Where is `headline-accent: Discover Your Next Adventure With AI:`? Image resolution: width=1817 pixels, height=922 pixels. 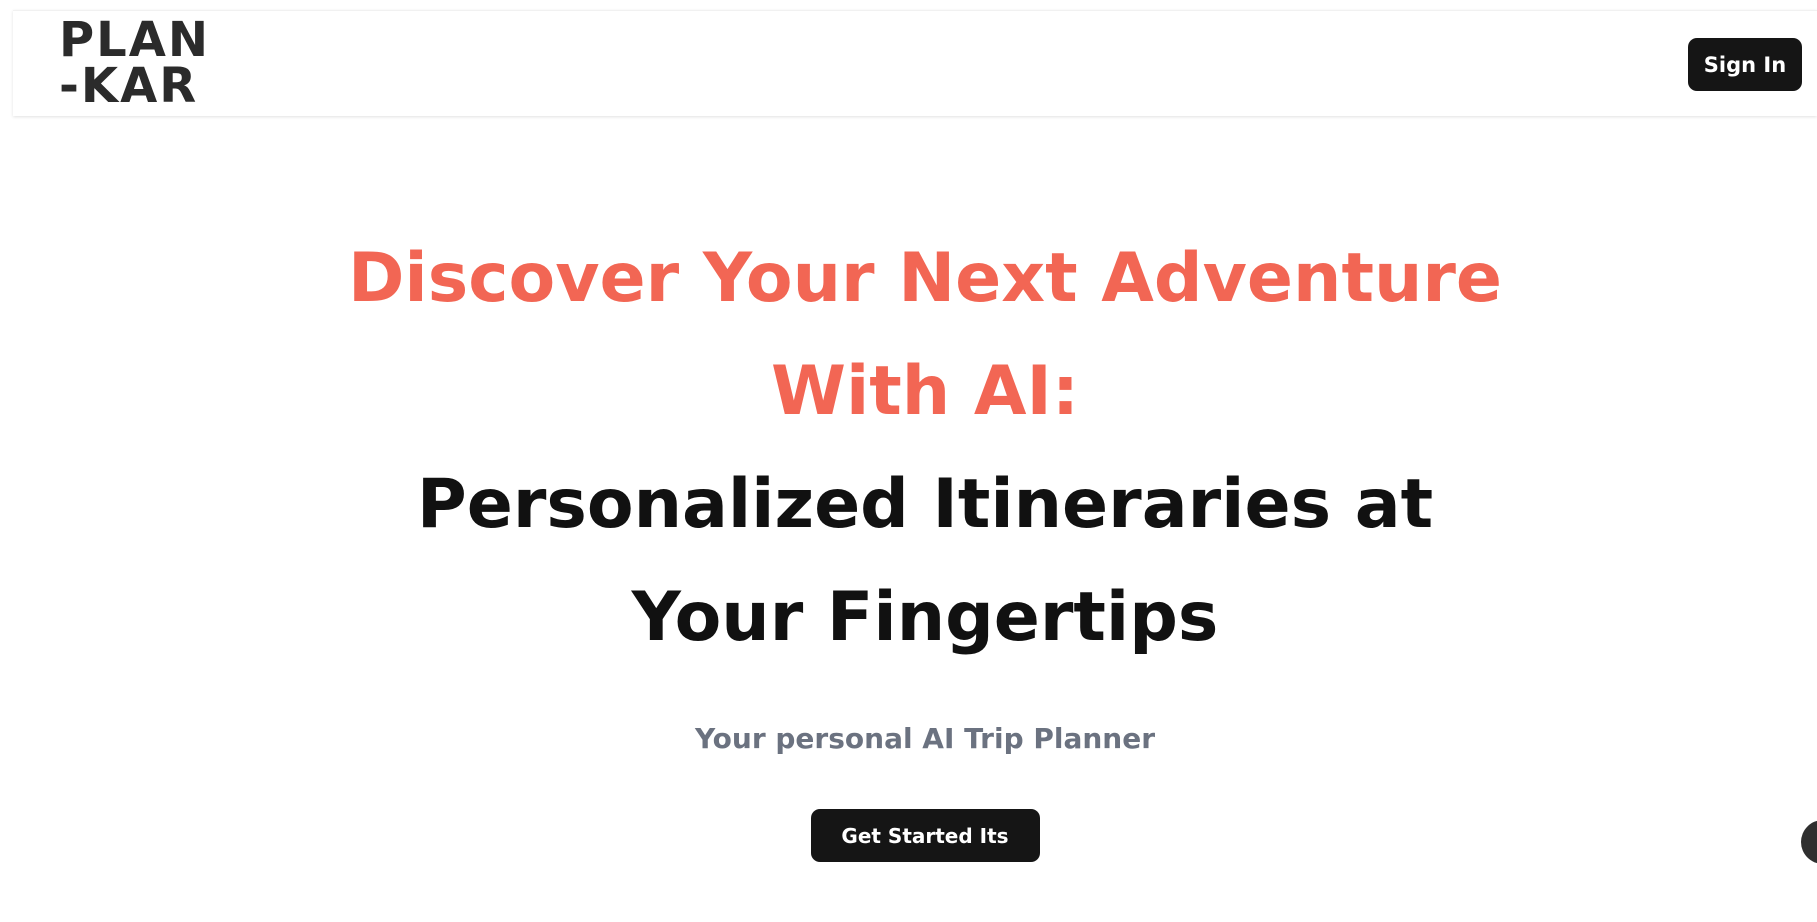 headline-accent: Discover Your Next Adventure With AI: is located at coordinates (925, 335).